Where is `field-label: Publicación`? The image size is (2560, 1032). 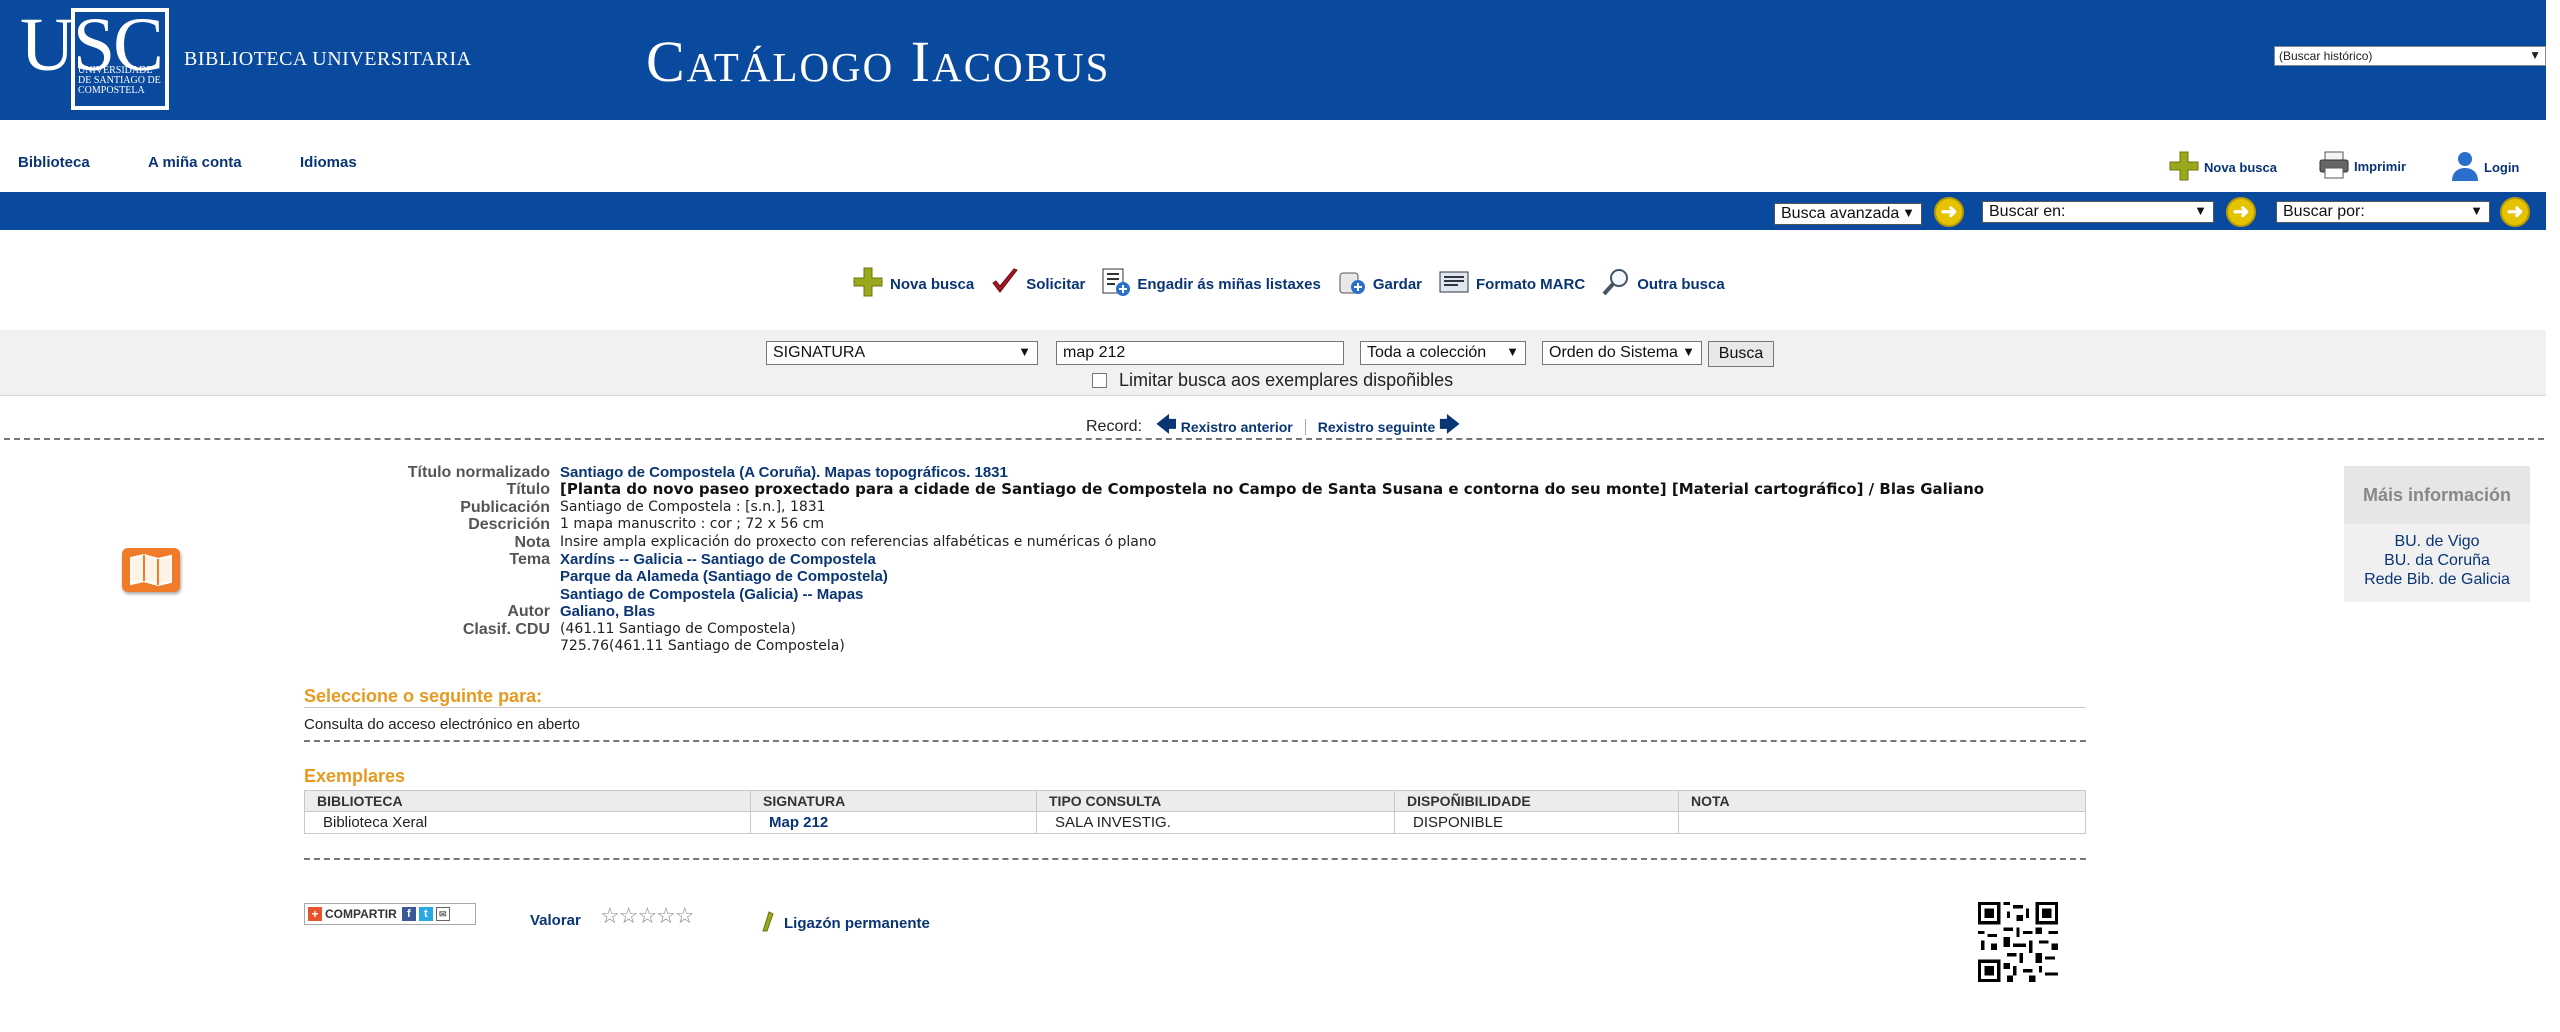
field-label: Publicación is located at coordinates (505, 507).